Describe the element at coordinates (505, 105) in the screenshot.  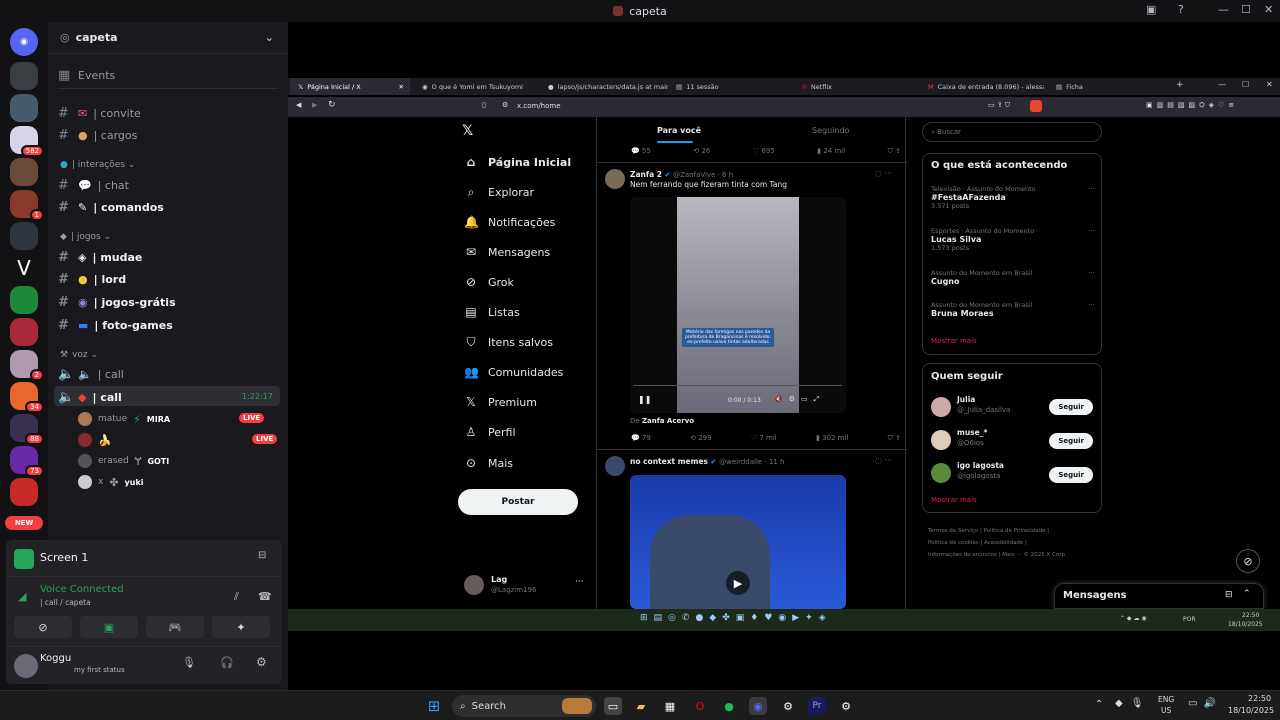
I see `site-info-icon: ⚙` at that location.